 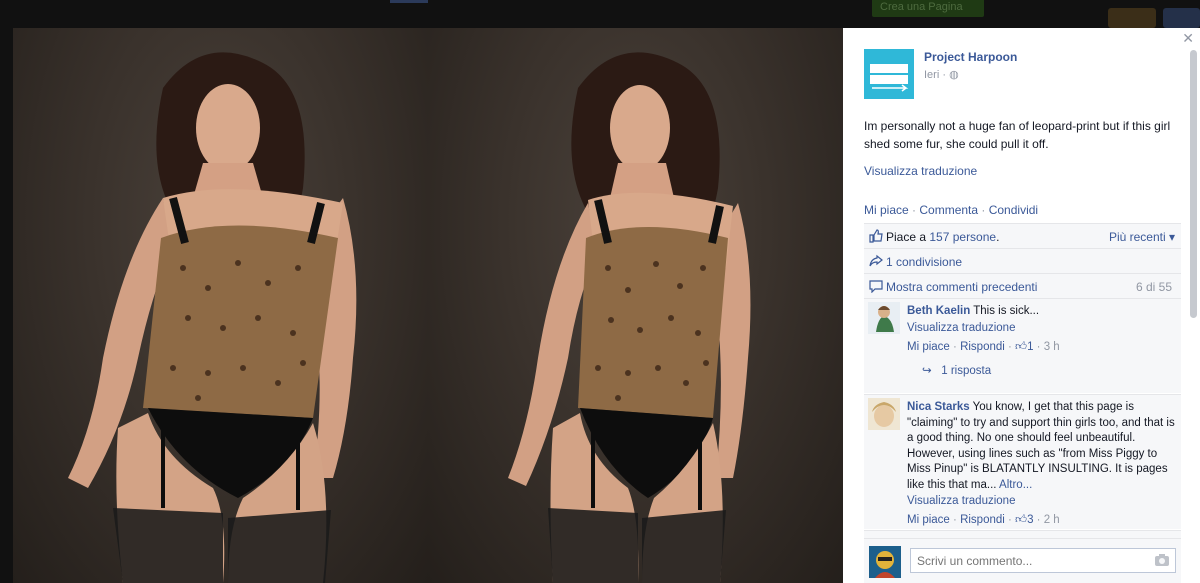 I want to click on comment-bubble-icon, so click(x=876, y=286).